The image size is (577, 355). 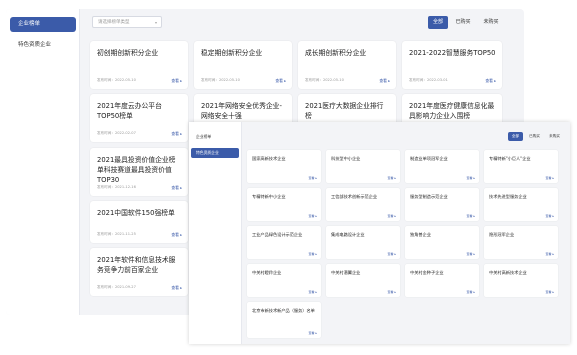 I want to click on qualification-card: 独角兽企业查看 ▸, so click(x=442, y=242).